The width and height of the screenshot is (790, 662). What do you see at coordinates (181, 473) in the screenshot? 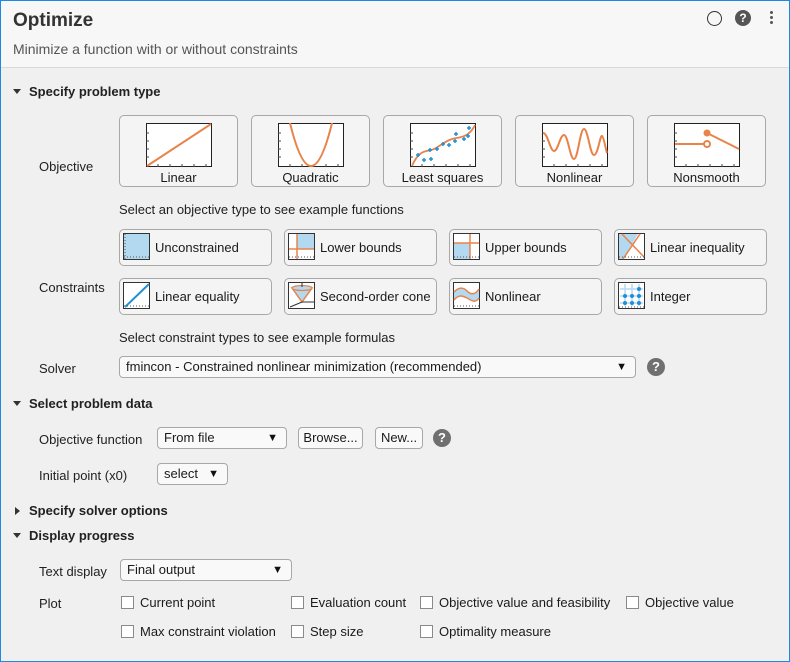
I see `initial-point-value: select` at bounding box center [181, 473].